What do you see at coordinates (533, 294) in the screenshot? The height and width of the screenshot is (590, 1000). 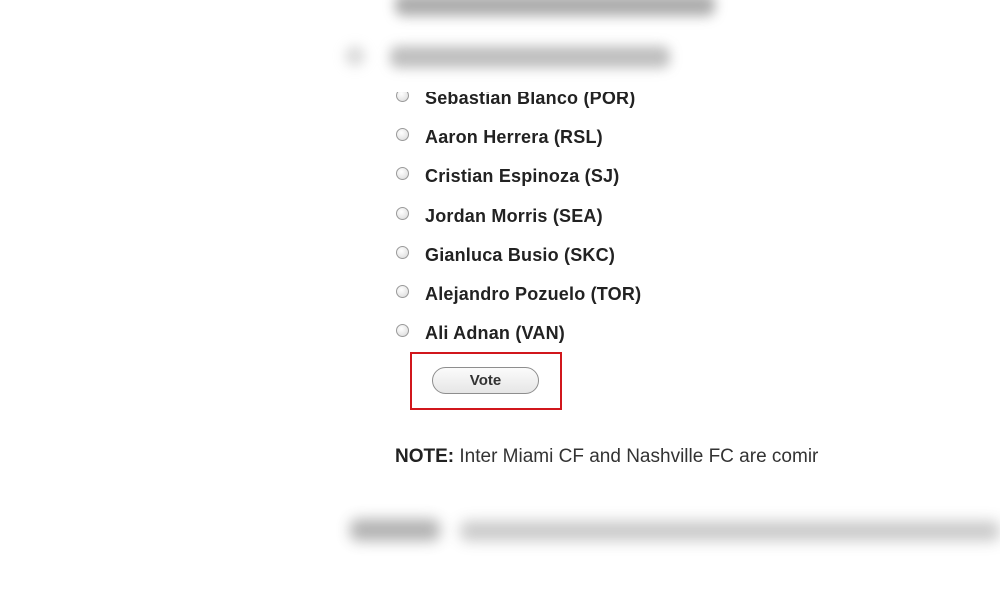 I see `poll-option-label: Alejandro Pozuelo (TOR)` at bounding box center [533, 294].